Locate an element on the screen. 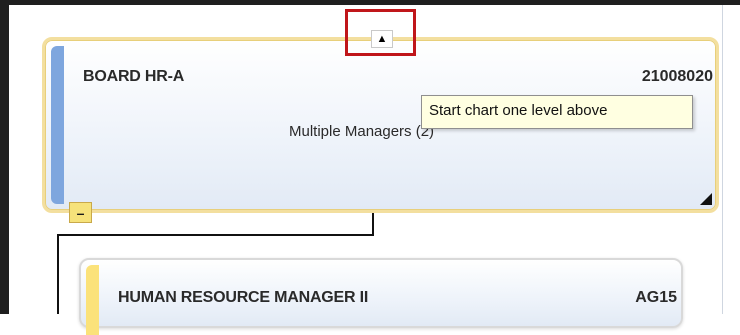 This screenshot has width=740, height=335. resize-corner-icon is located at coordinates (706, 199).